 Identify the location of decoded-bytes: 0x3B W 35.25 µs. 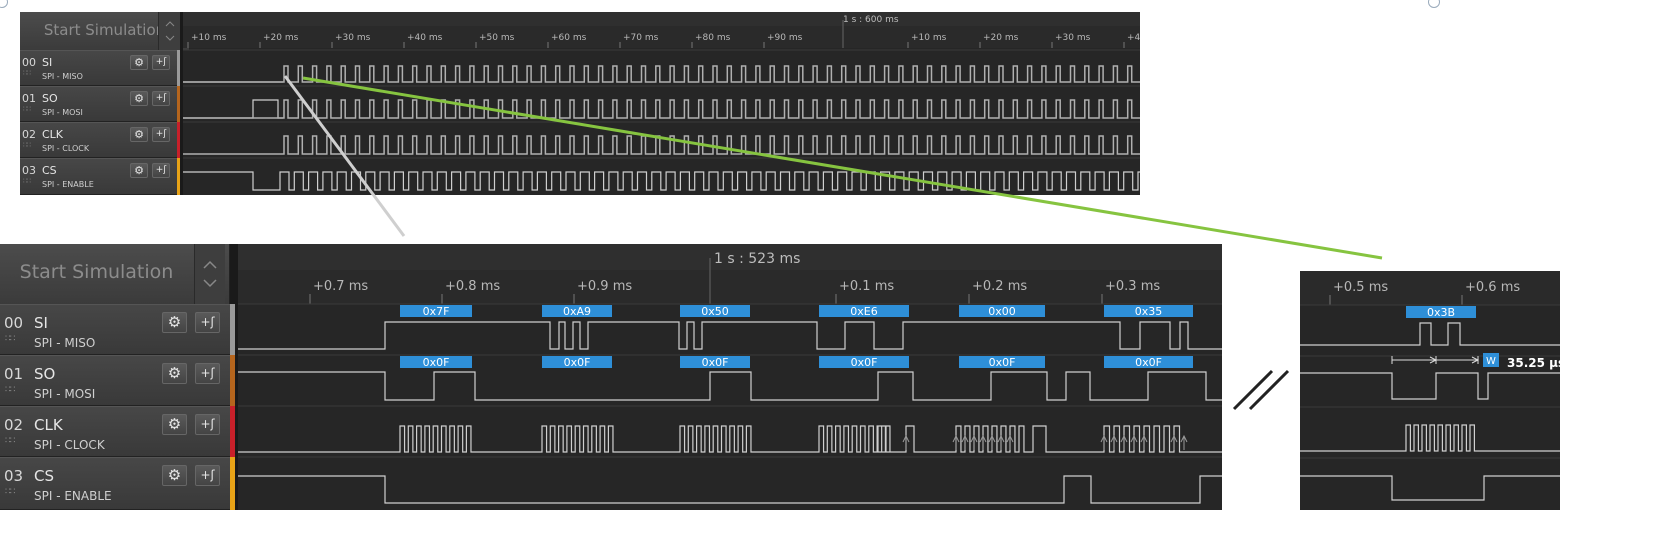
(1475, 338).